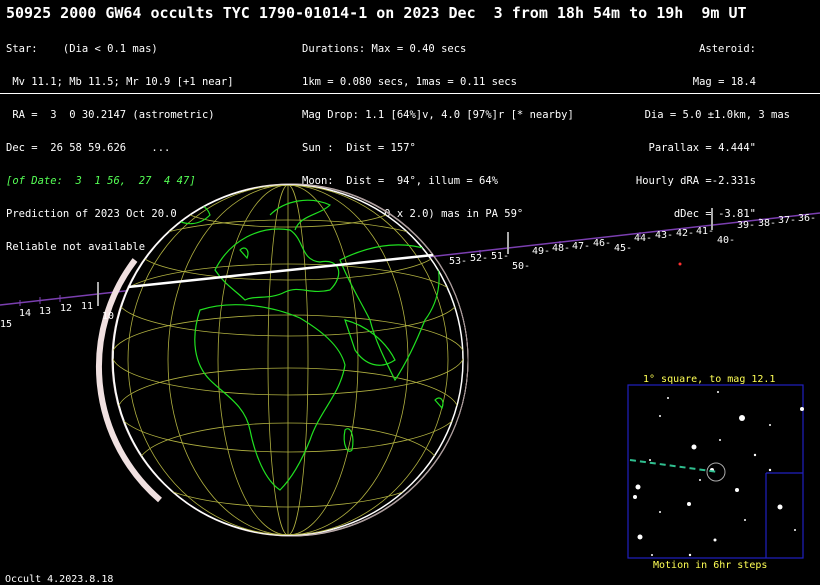 This screenshot has width=820, height=585. What do you see at coordinates (664, 235) in the screenshot?
I see `track-label: 43-` at bounding box center [664, 235].